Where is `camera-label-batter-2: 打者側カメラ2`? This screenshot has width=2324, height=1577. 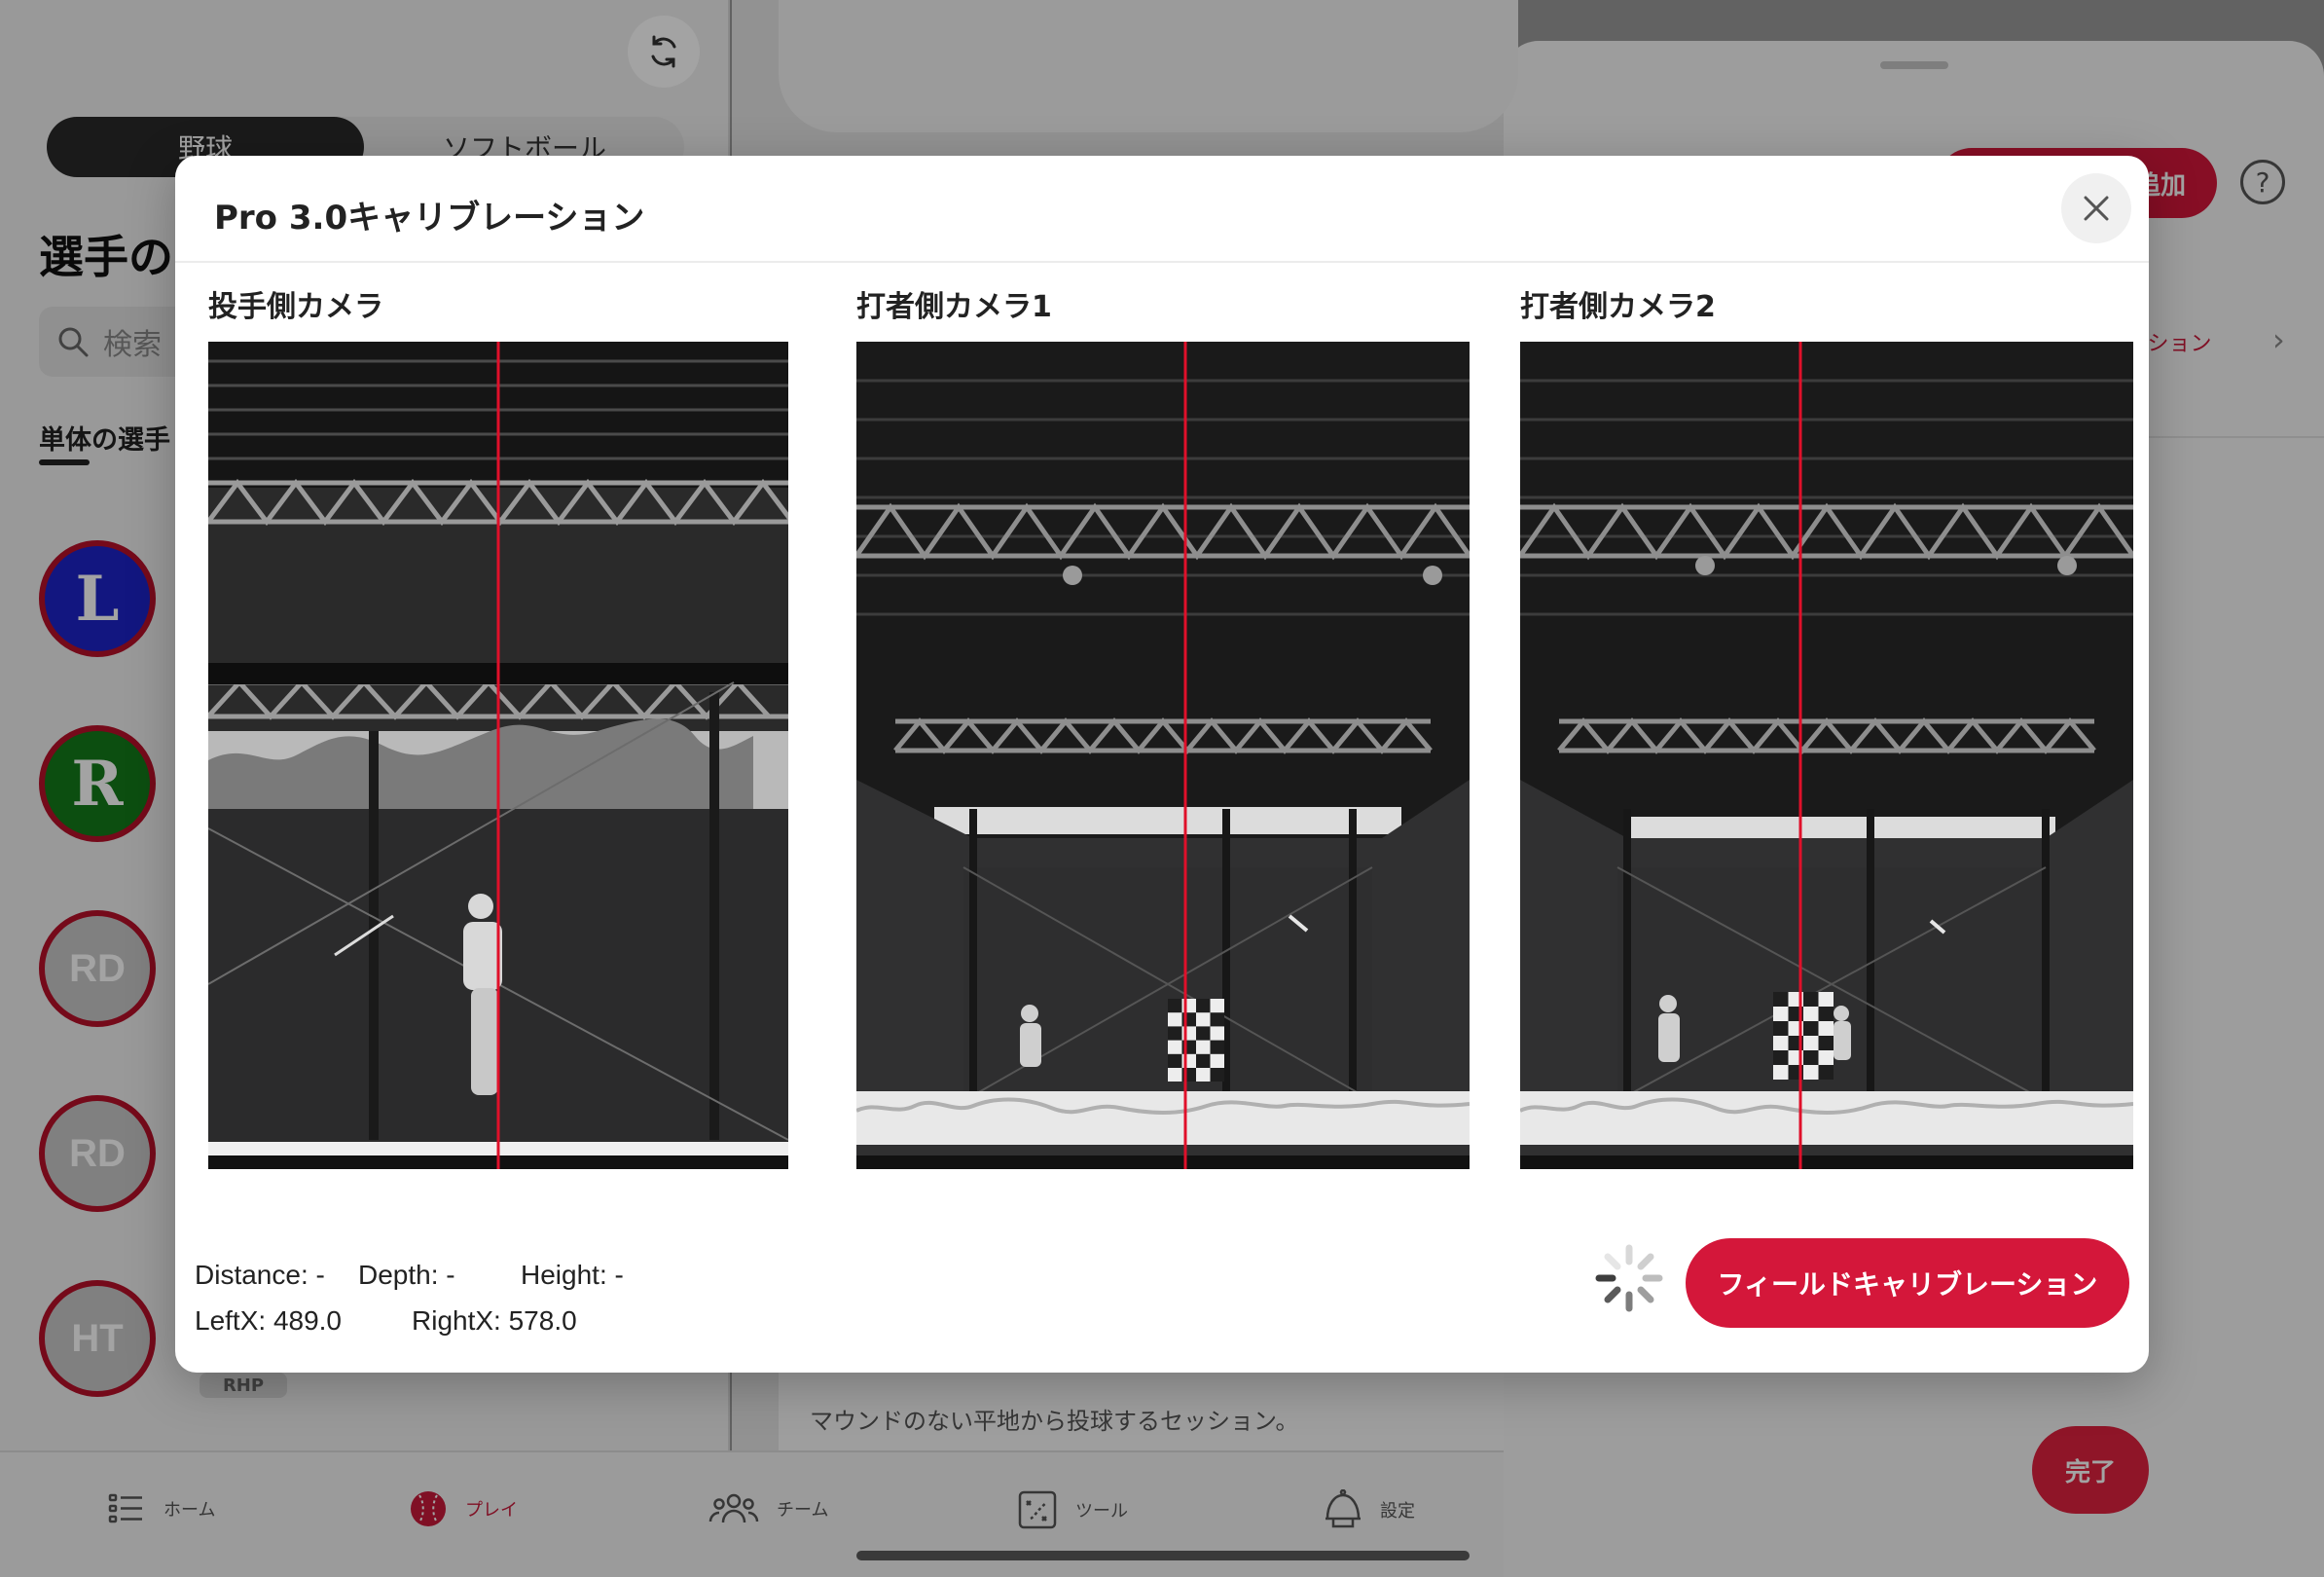
camera-label-batter-2: 打者側カメラ2 is located at coordinates (1618, 307).